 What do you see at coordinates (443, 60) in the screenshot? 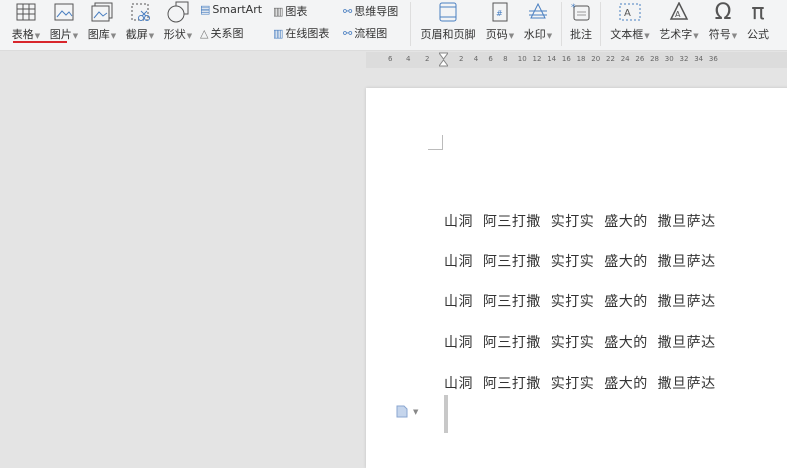
I see `indent-marker` at bounding box center [443, 60].